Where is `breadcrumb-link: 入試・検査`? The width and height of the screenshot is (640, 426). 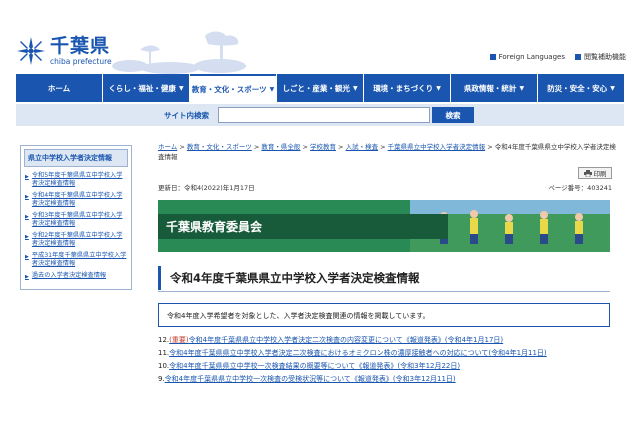
breadcrumb-link: 入試・検査 is located at coordinates (362, 147).